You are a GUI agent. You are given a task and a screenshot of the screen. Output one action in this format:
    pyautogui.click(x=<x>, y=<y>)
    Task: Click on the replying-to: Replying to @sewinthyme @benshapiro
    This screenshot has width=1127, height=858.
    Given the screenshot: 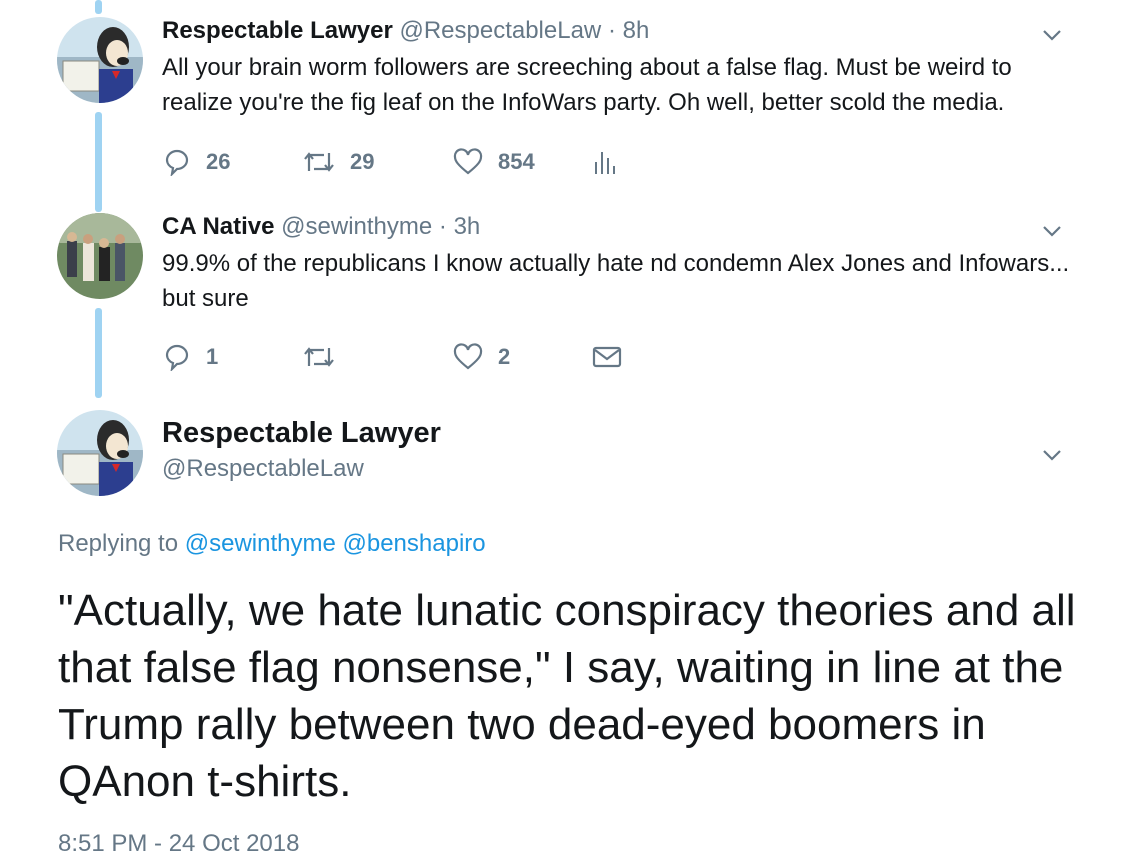 What is the action you would take?
    pyautogui.click(x=272, y=544)
    